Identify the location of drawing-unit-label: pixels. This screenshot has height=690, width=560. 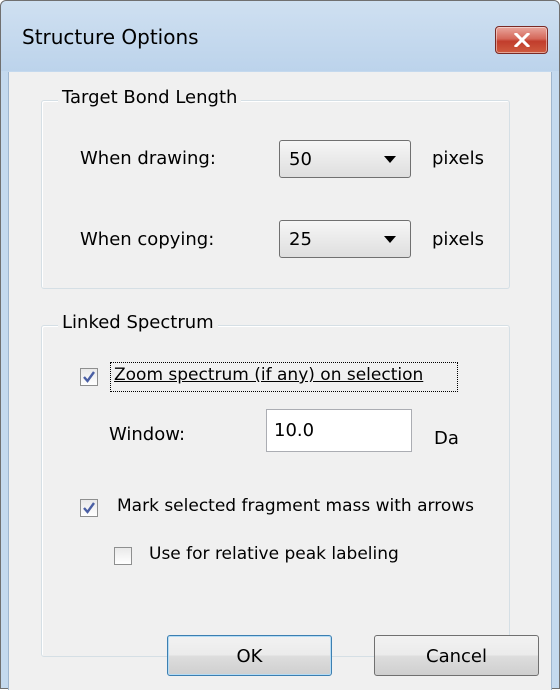
(458, 158).